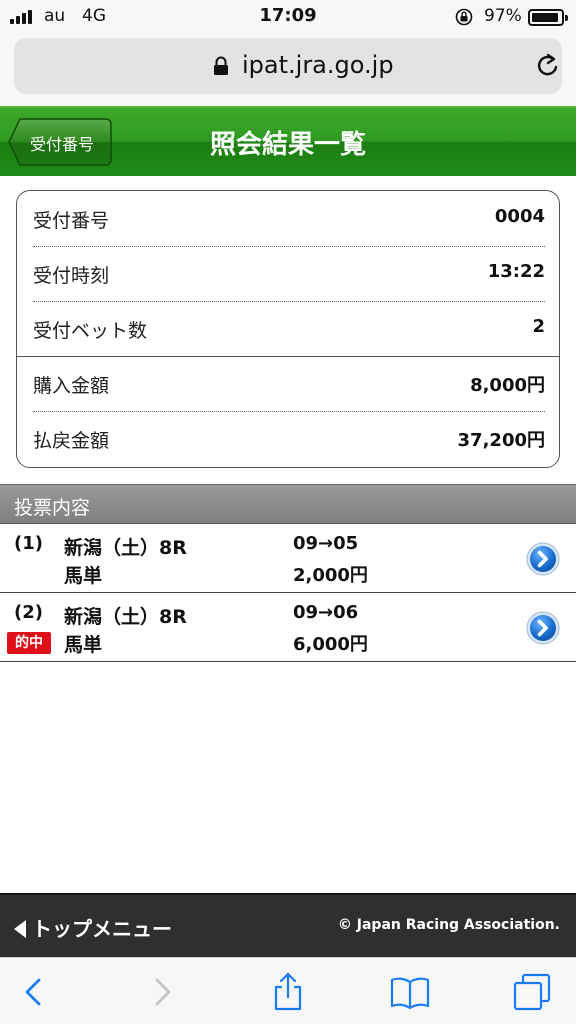 The height and width of the screenshot is (1024, 576). What do you see at coordinates (288, 925) in the screenshot?
I see `page-footer: トップメニュー © Japan Racing Association.` at bounding box center [288, 925].